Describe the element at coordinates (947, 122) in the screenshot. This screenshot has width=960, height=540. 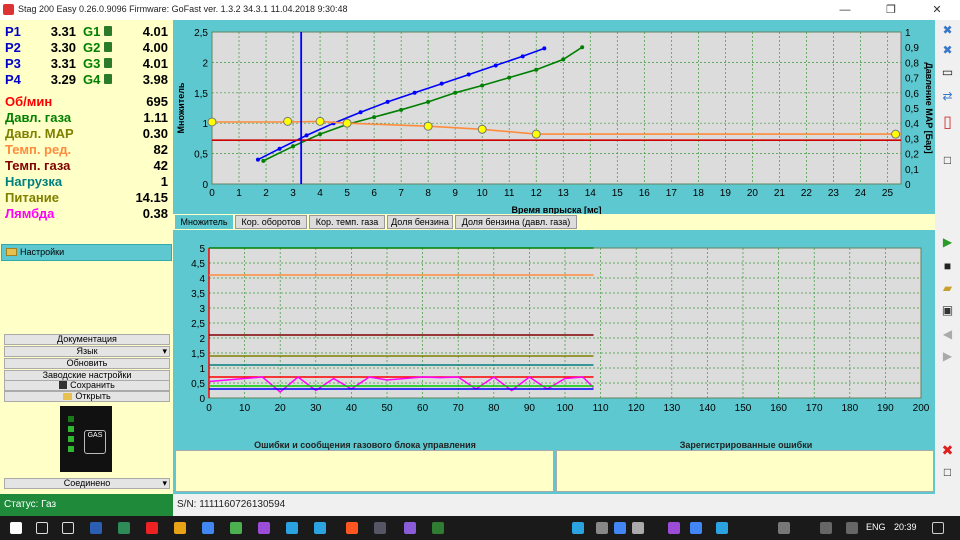
I see `digit-display-icon: ▯` at that location.